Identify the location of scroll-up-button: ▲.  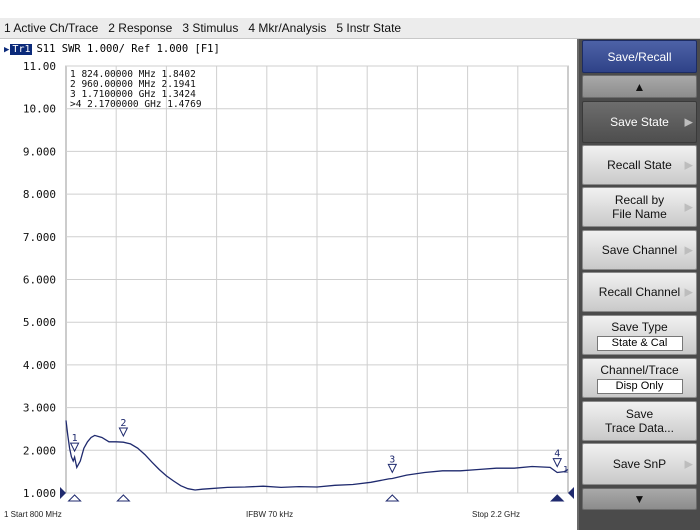
(639, 86).